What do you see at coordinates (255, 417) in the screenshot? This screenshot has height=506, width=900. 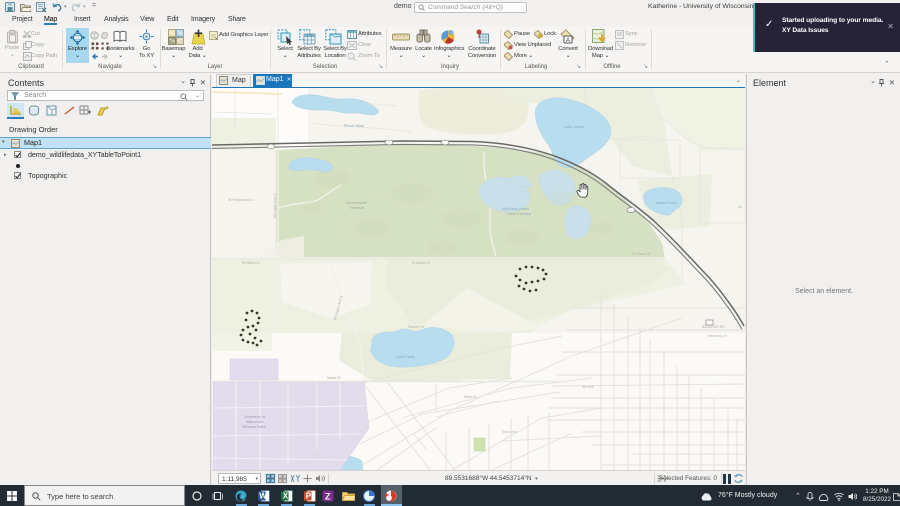 I see `svg-text: University of` at bounding box center [255, 417].